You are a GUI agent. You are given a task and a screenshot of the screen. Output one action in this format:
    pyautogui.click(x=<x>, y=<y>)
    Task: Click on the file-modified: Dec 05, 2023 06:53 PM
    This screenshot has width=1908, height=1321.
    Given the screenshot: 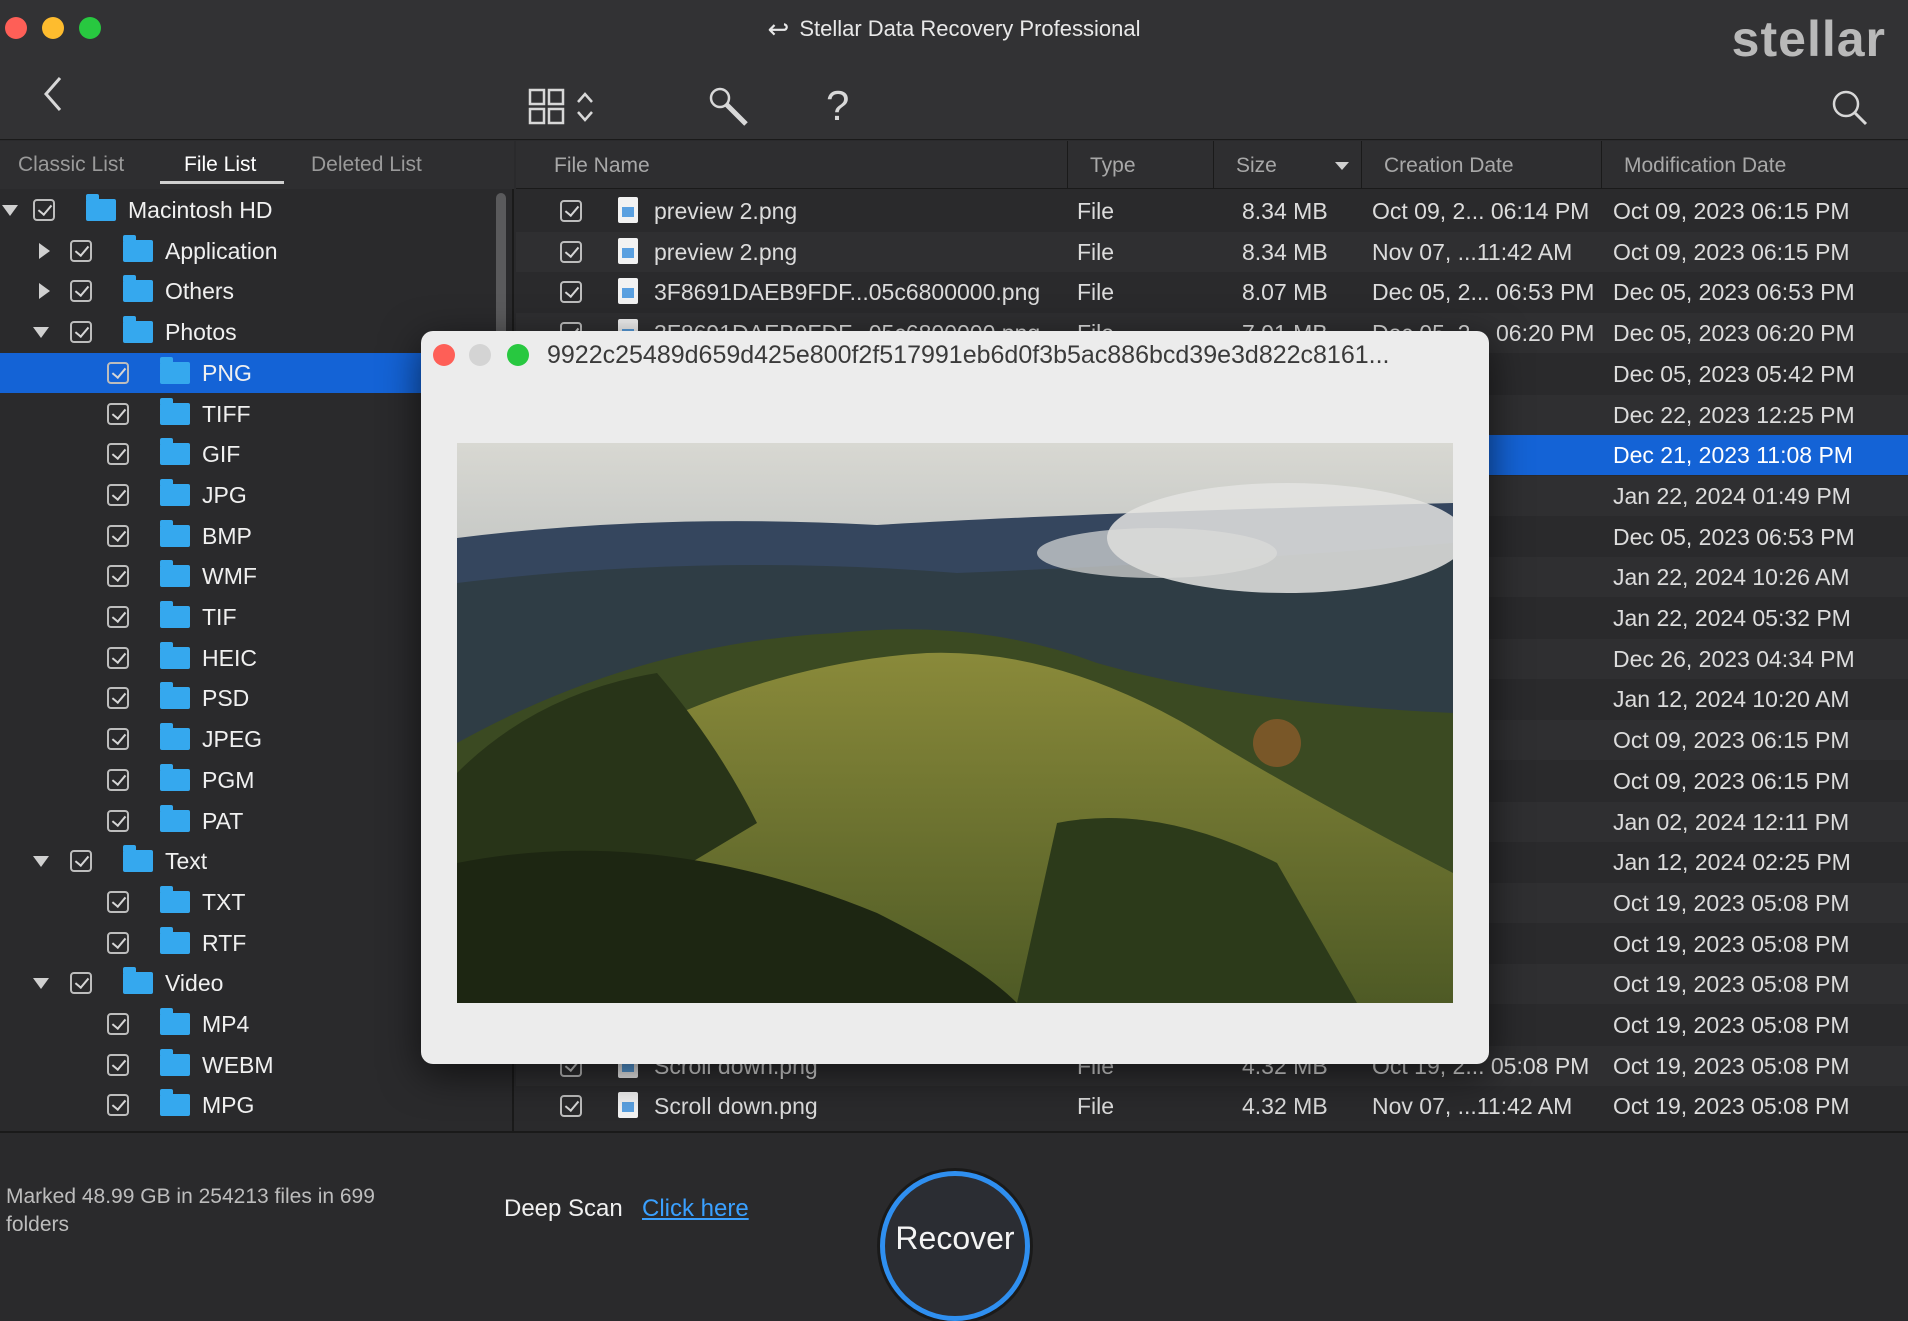 What is the action you would take?
    pyautogui.click(x=1734, y=292)
    